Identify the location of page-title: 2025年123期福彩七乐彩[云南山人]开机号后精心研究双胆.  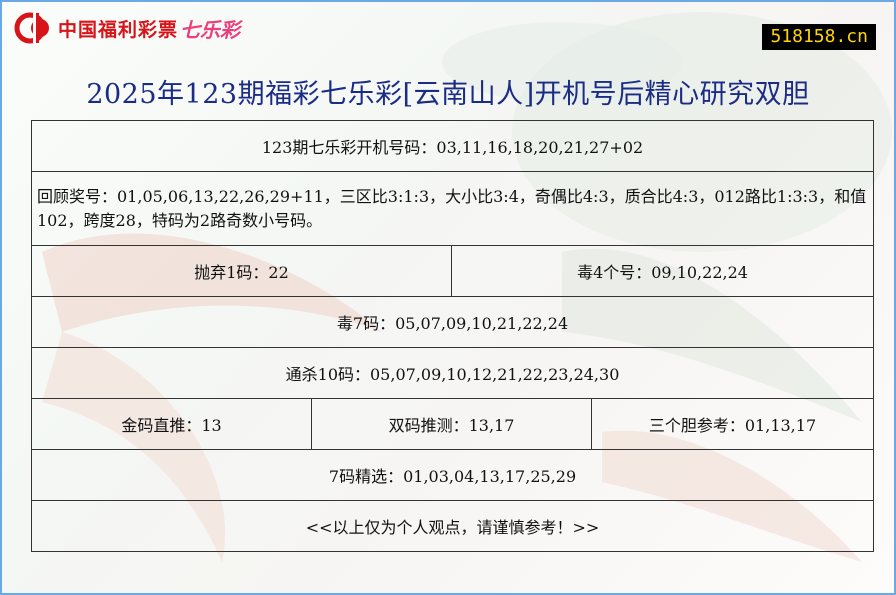
(448, 94).